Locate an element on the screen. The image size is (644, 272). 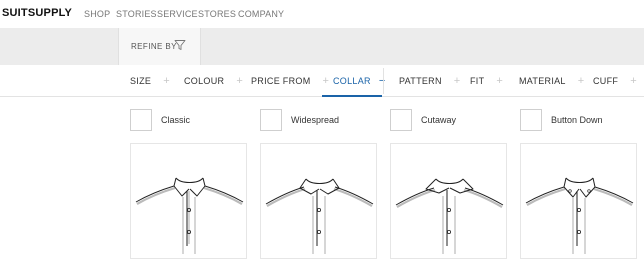
collar-card-widespread is located at coordinates (318, 201).